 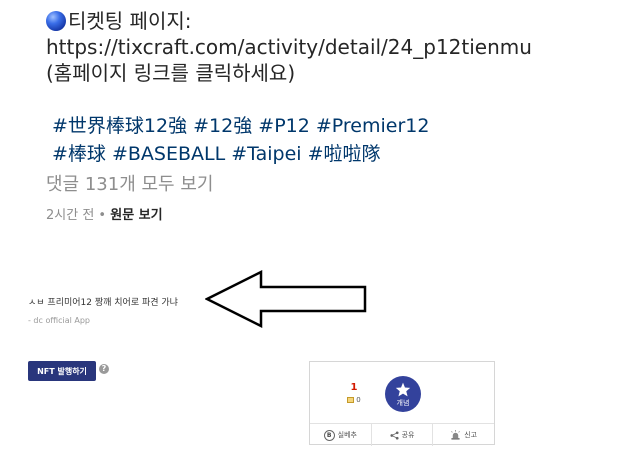 I want to click on report-button: 신고, so click(x=463, y=435).